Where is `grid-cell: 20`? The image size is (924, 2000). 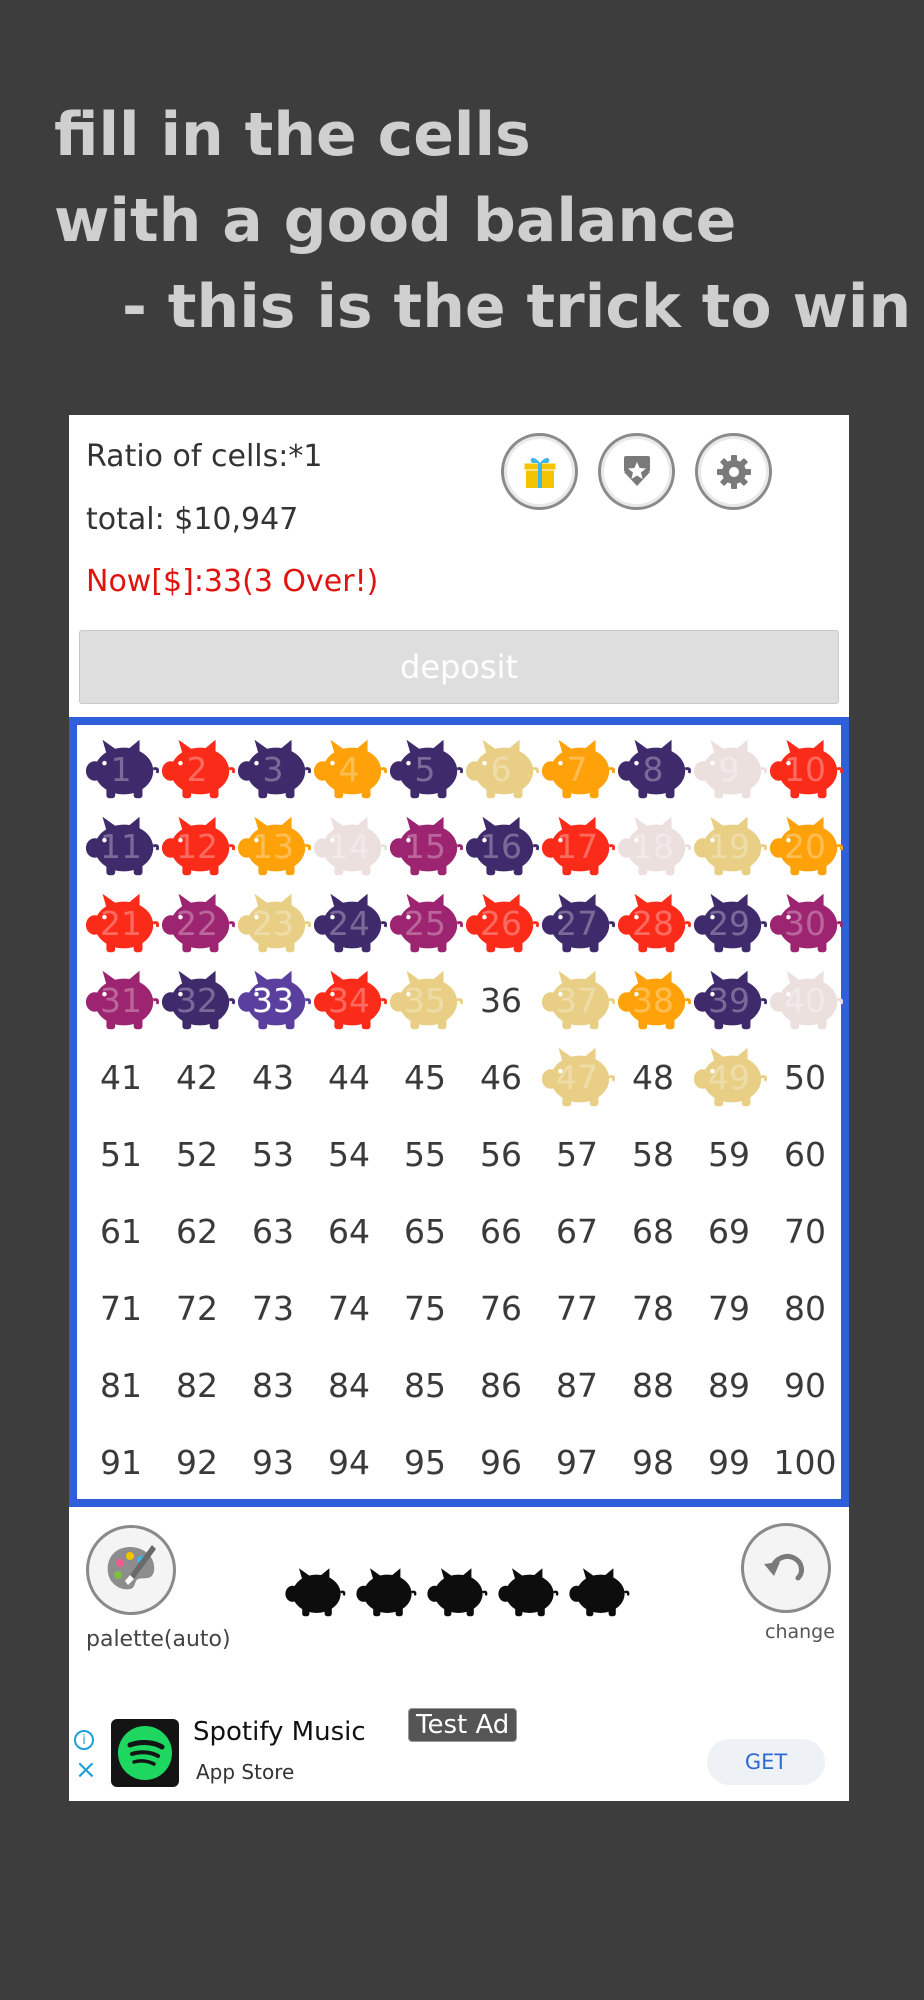 grid-cell: 20 is located at coordinates (805, 846).